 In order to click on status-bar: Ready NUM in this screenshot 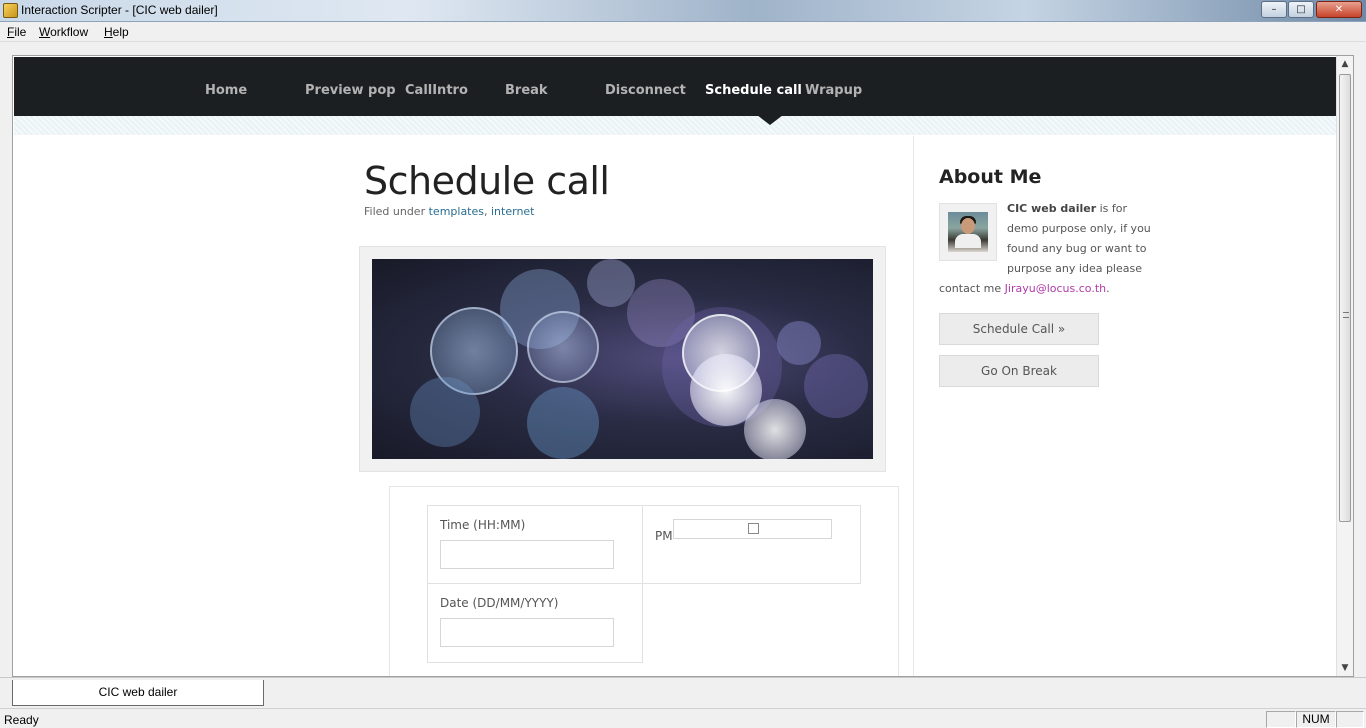, I will do `click(683, 718)`.